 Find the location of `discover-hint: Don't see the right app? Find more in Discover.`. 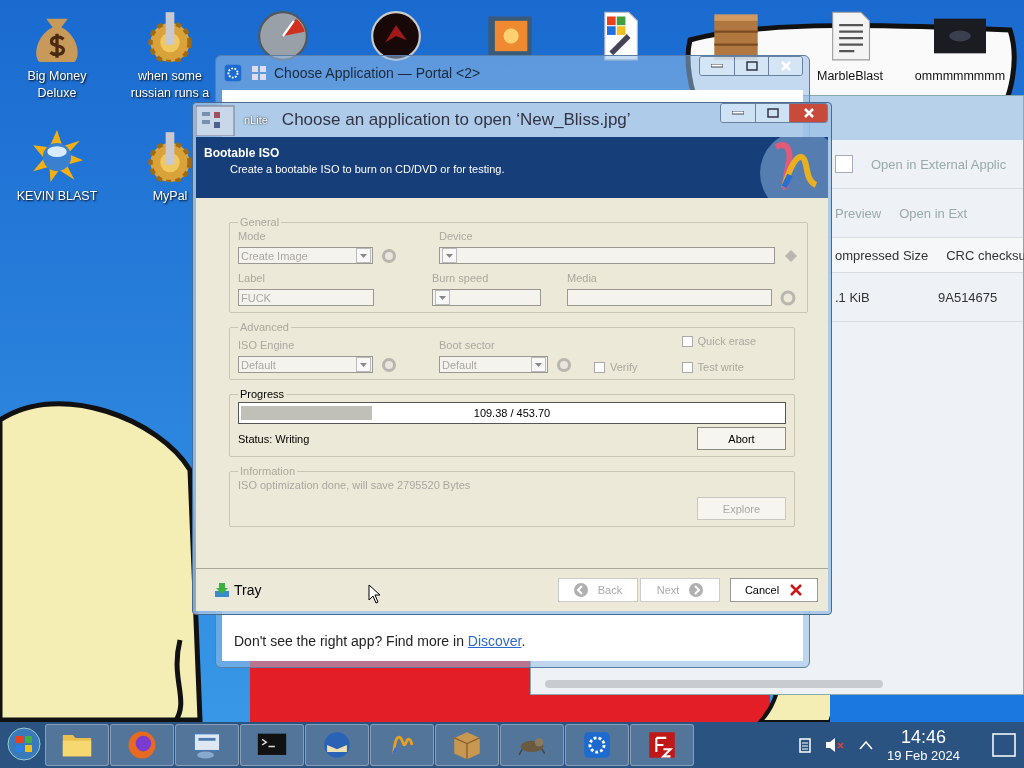

discover-hint: Don't see the right app? Find more in Discover. is located at coordinates (380, 641).